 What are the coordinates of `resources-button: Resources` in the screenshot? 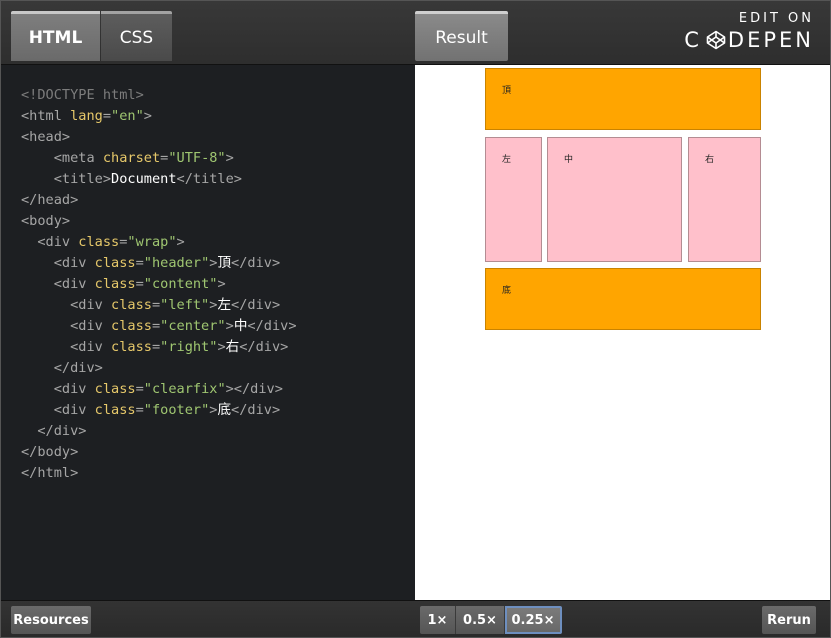 It's located at (51, 620).